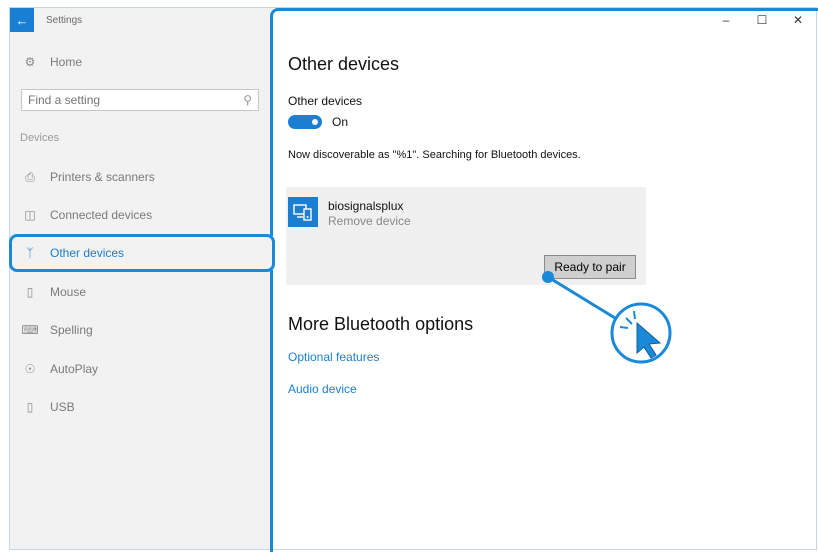  I want to click on keyboard-icon: ⌨, so click(30, 330).